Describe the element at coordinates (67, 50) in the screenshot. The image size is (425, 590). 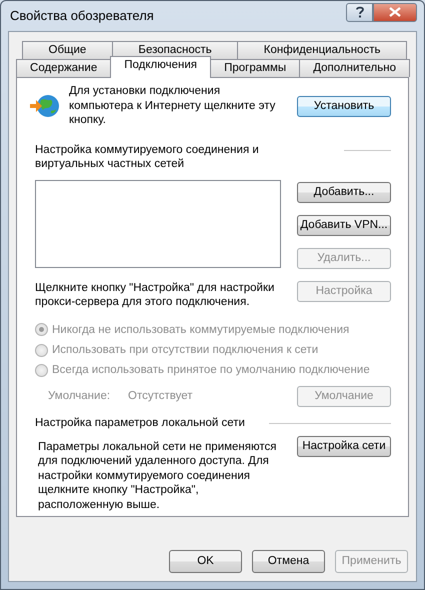
I see `tab: Общие` at that location.